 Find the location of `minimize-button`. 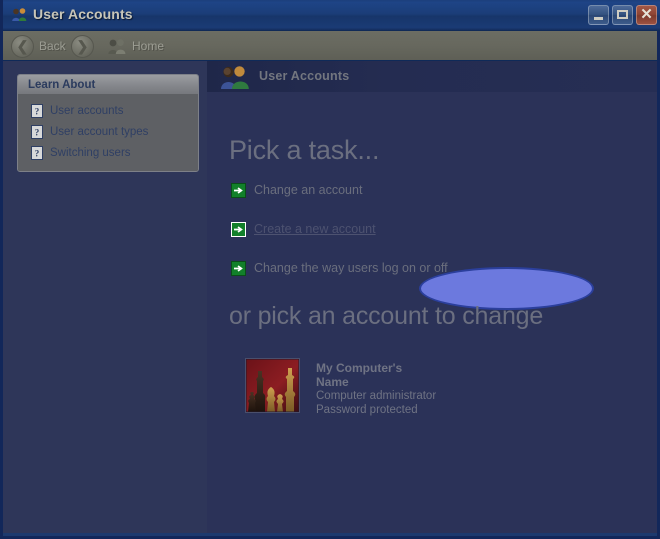

minimize-button is located at coordinates (598, 15).